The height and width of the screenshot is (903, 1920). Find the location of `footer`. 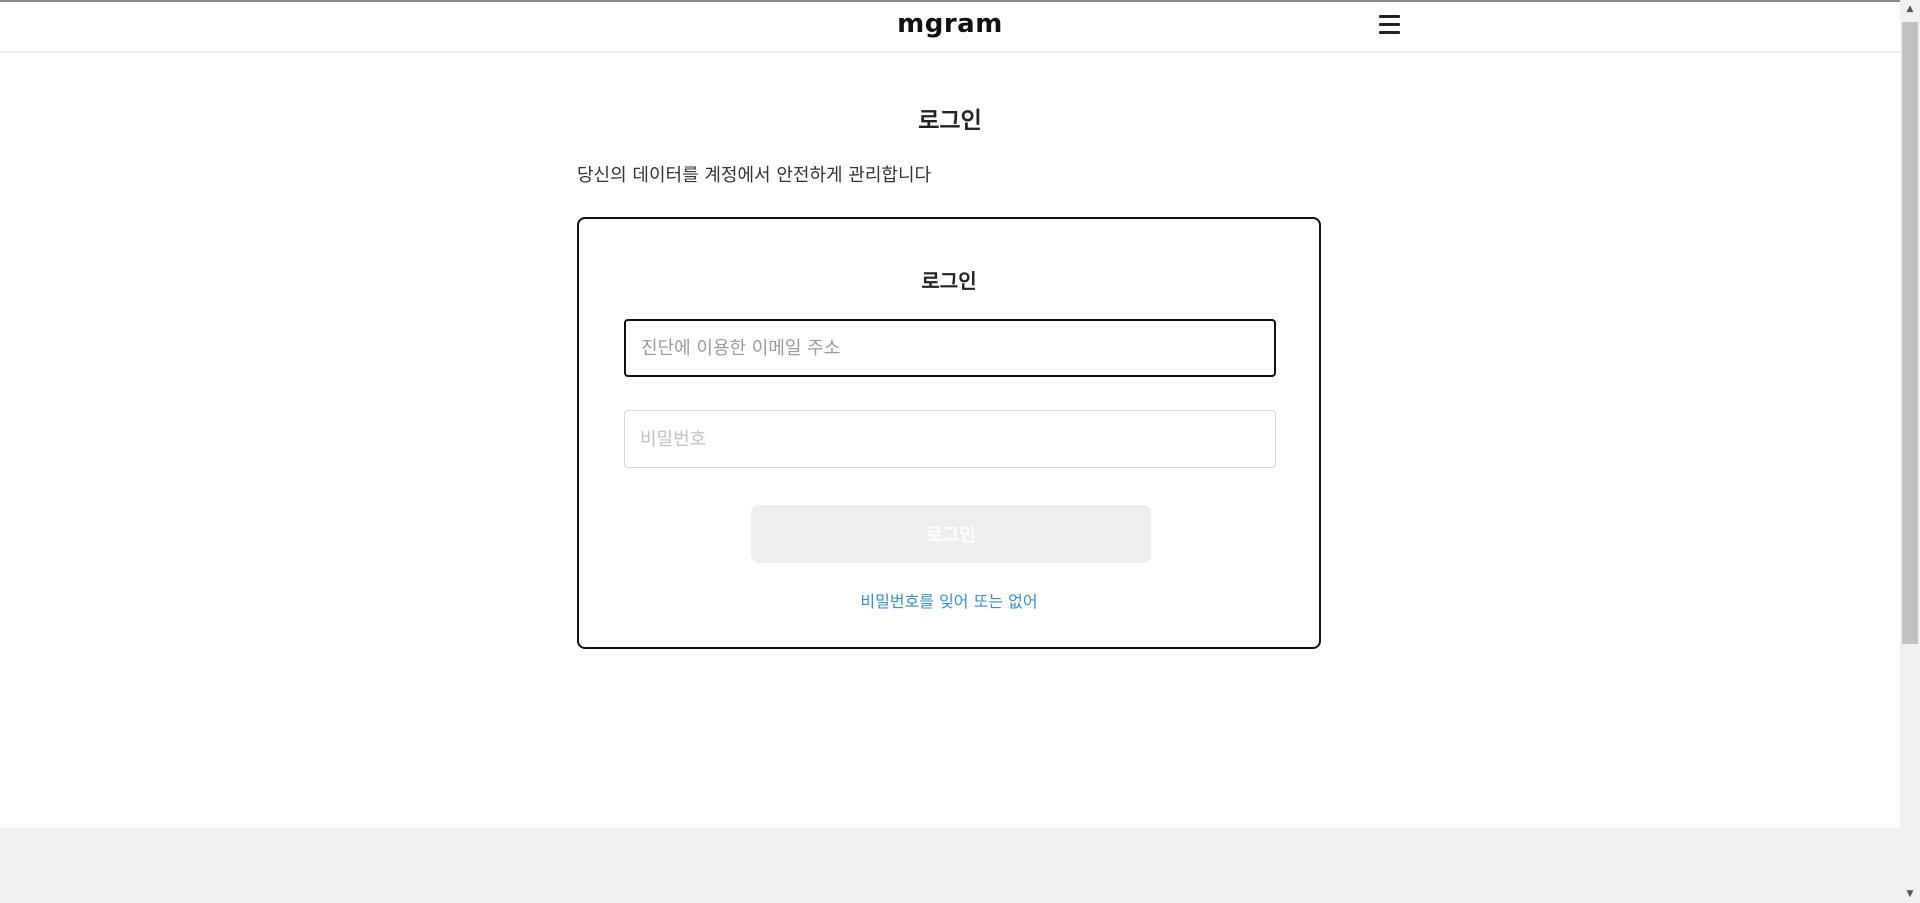

footer is located at coordinates (950, 865).